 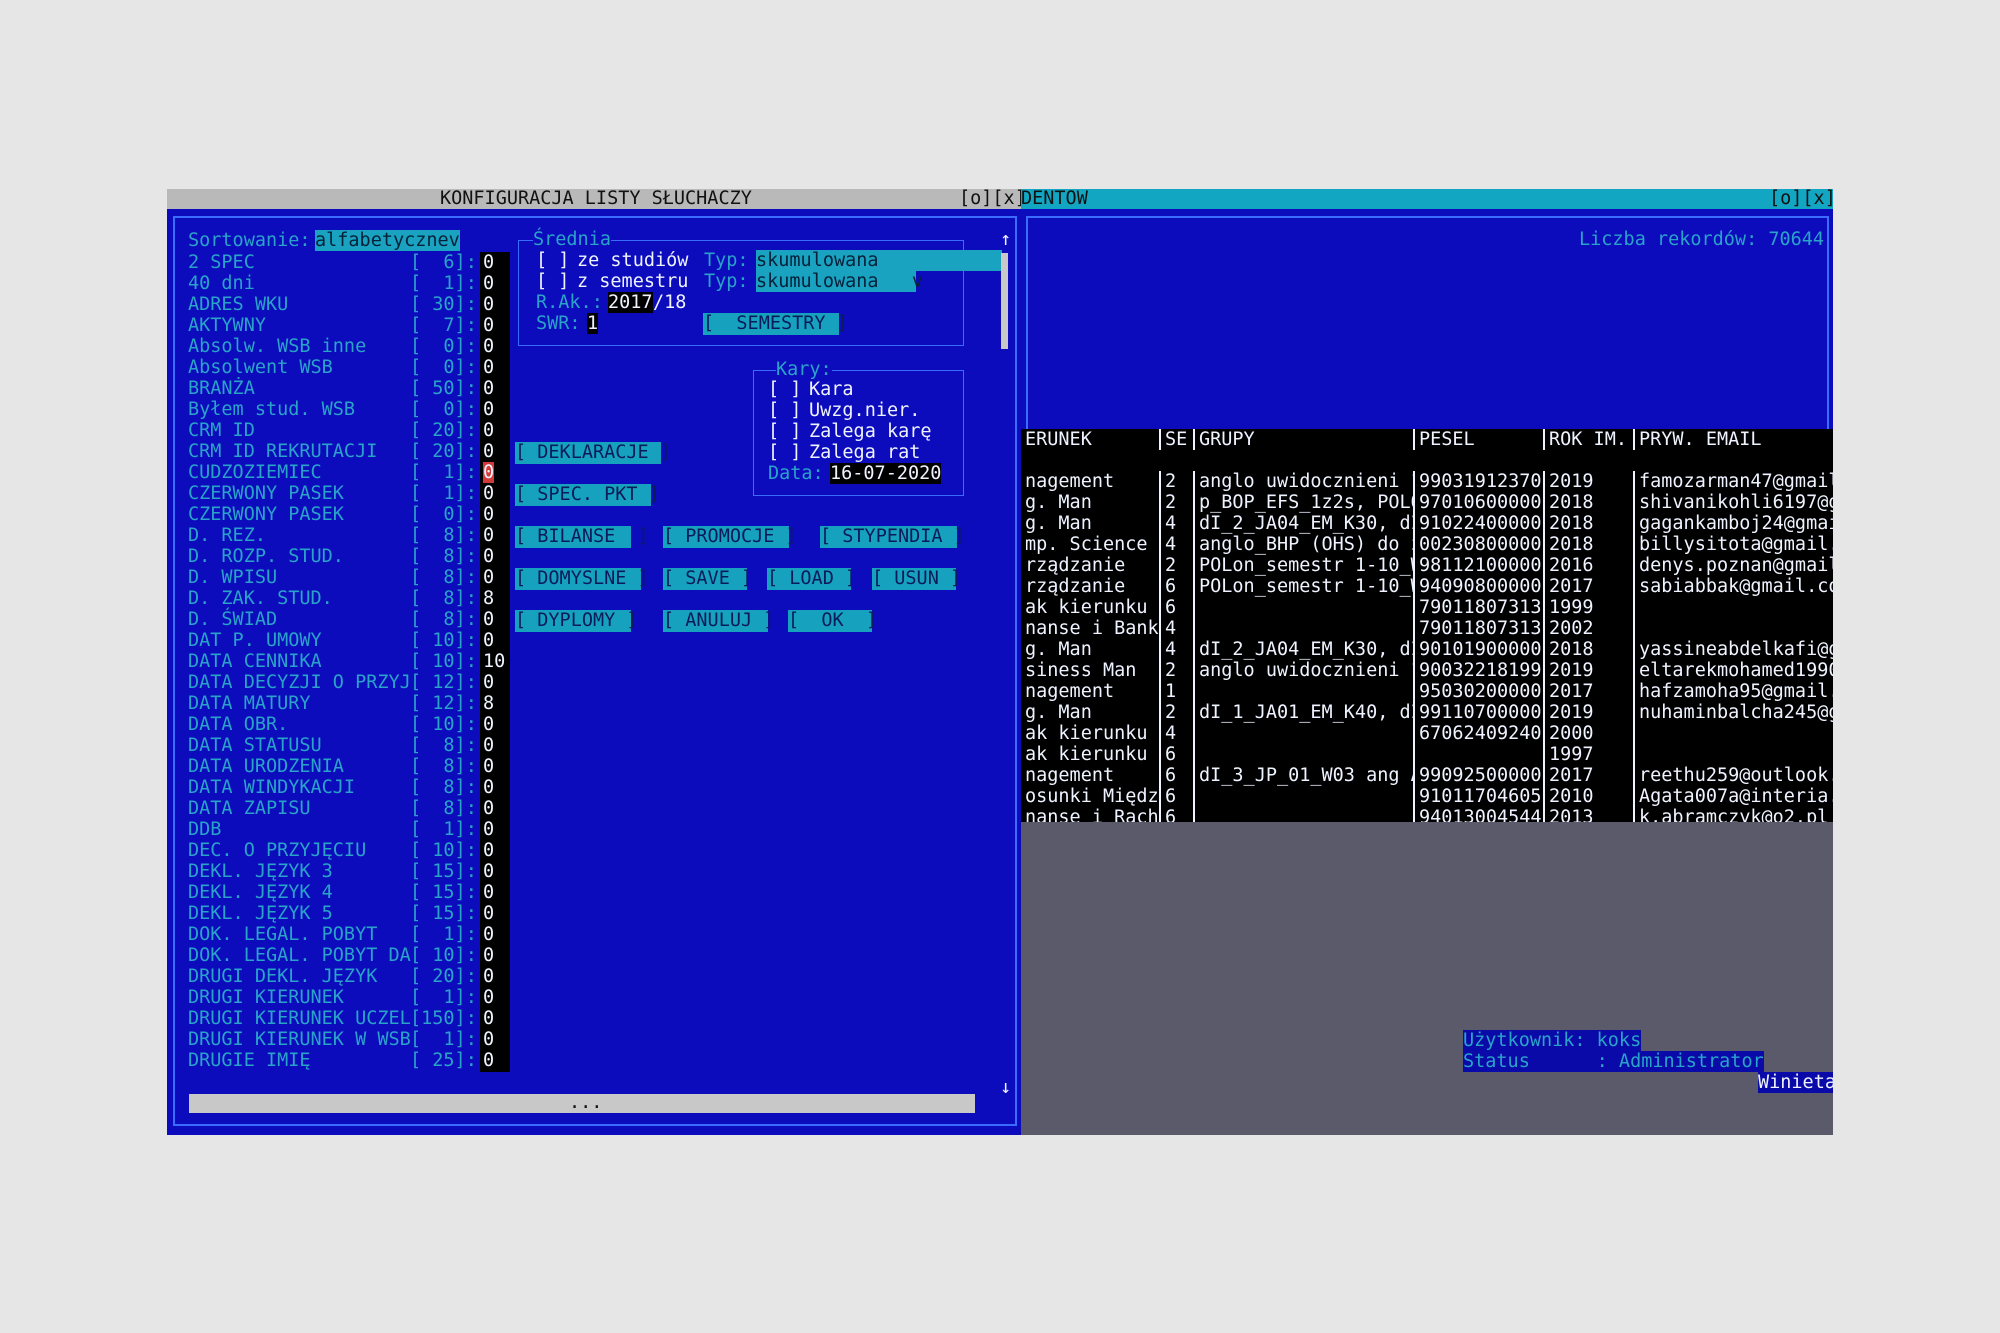 I want to click on zalega-rat-checkbox: [ ], so click(x=784, y=452).